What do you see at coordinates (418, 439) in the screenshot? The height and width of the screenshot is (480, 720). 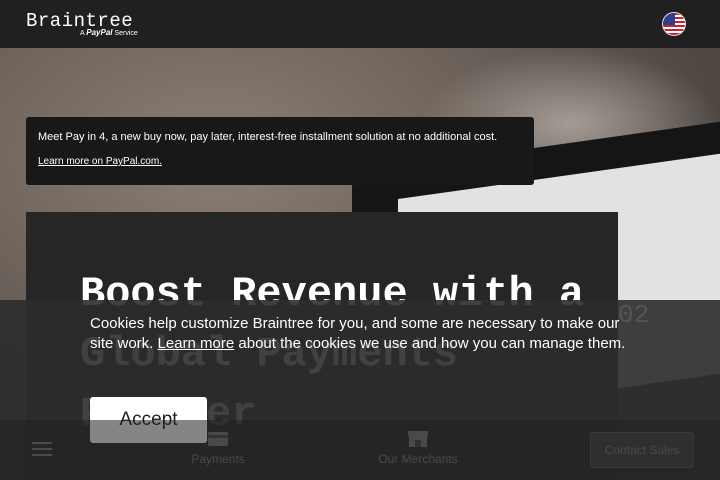 I see `storefront-icon` at bounding box center [418, 439].